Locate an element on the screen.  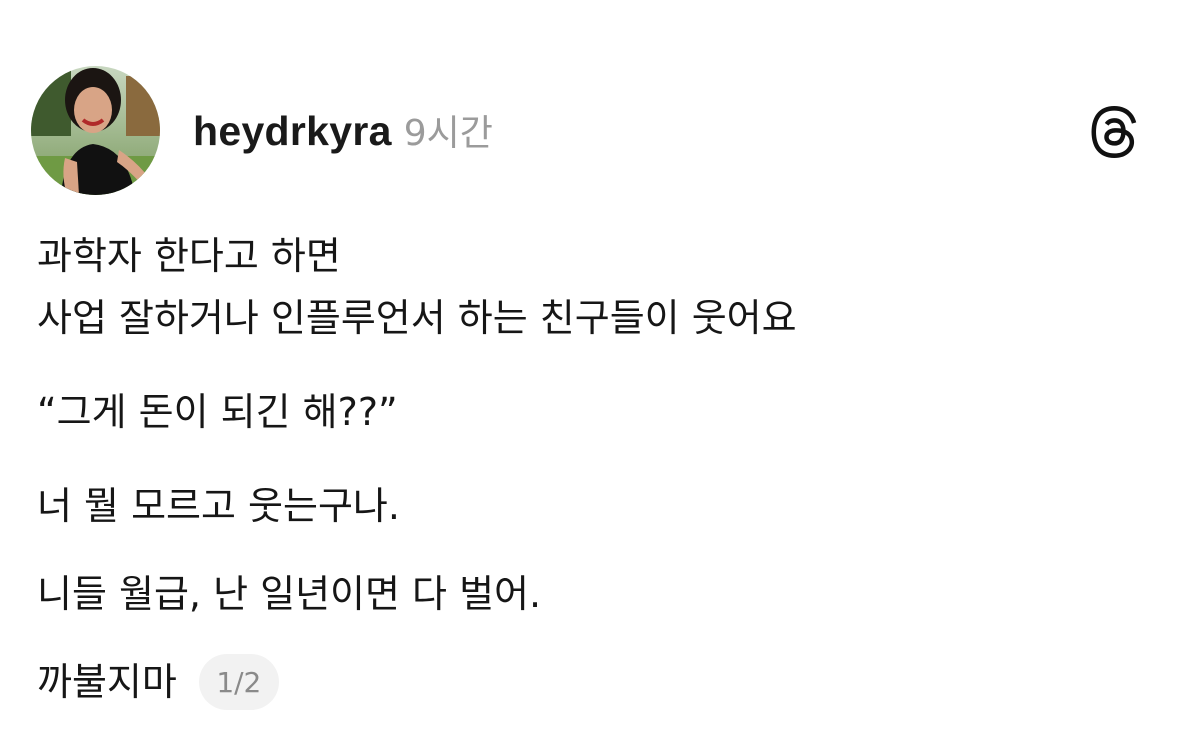
profile-photo-icon is located at coordinates (95, 130).